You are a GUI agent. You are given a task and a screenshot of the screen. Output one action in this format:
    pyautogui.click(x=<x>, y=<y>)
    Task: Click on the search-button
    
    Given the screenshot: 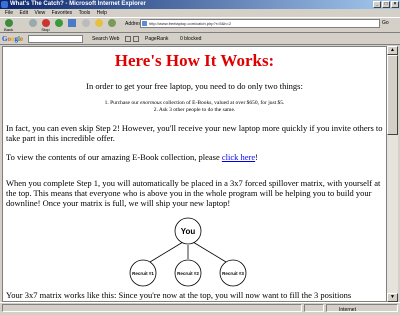 What is the action you would take?
    pyautogui.click(x=85, y=25)
    